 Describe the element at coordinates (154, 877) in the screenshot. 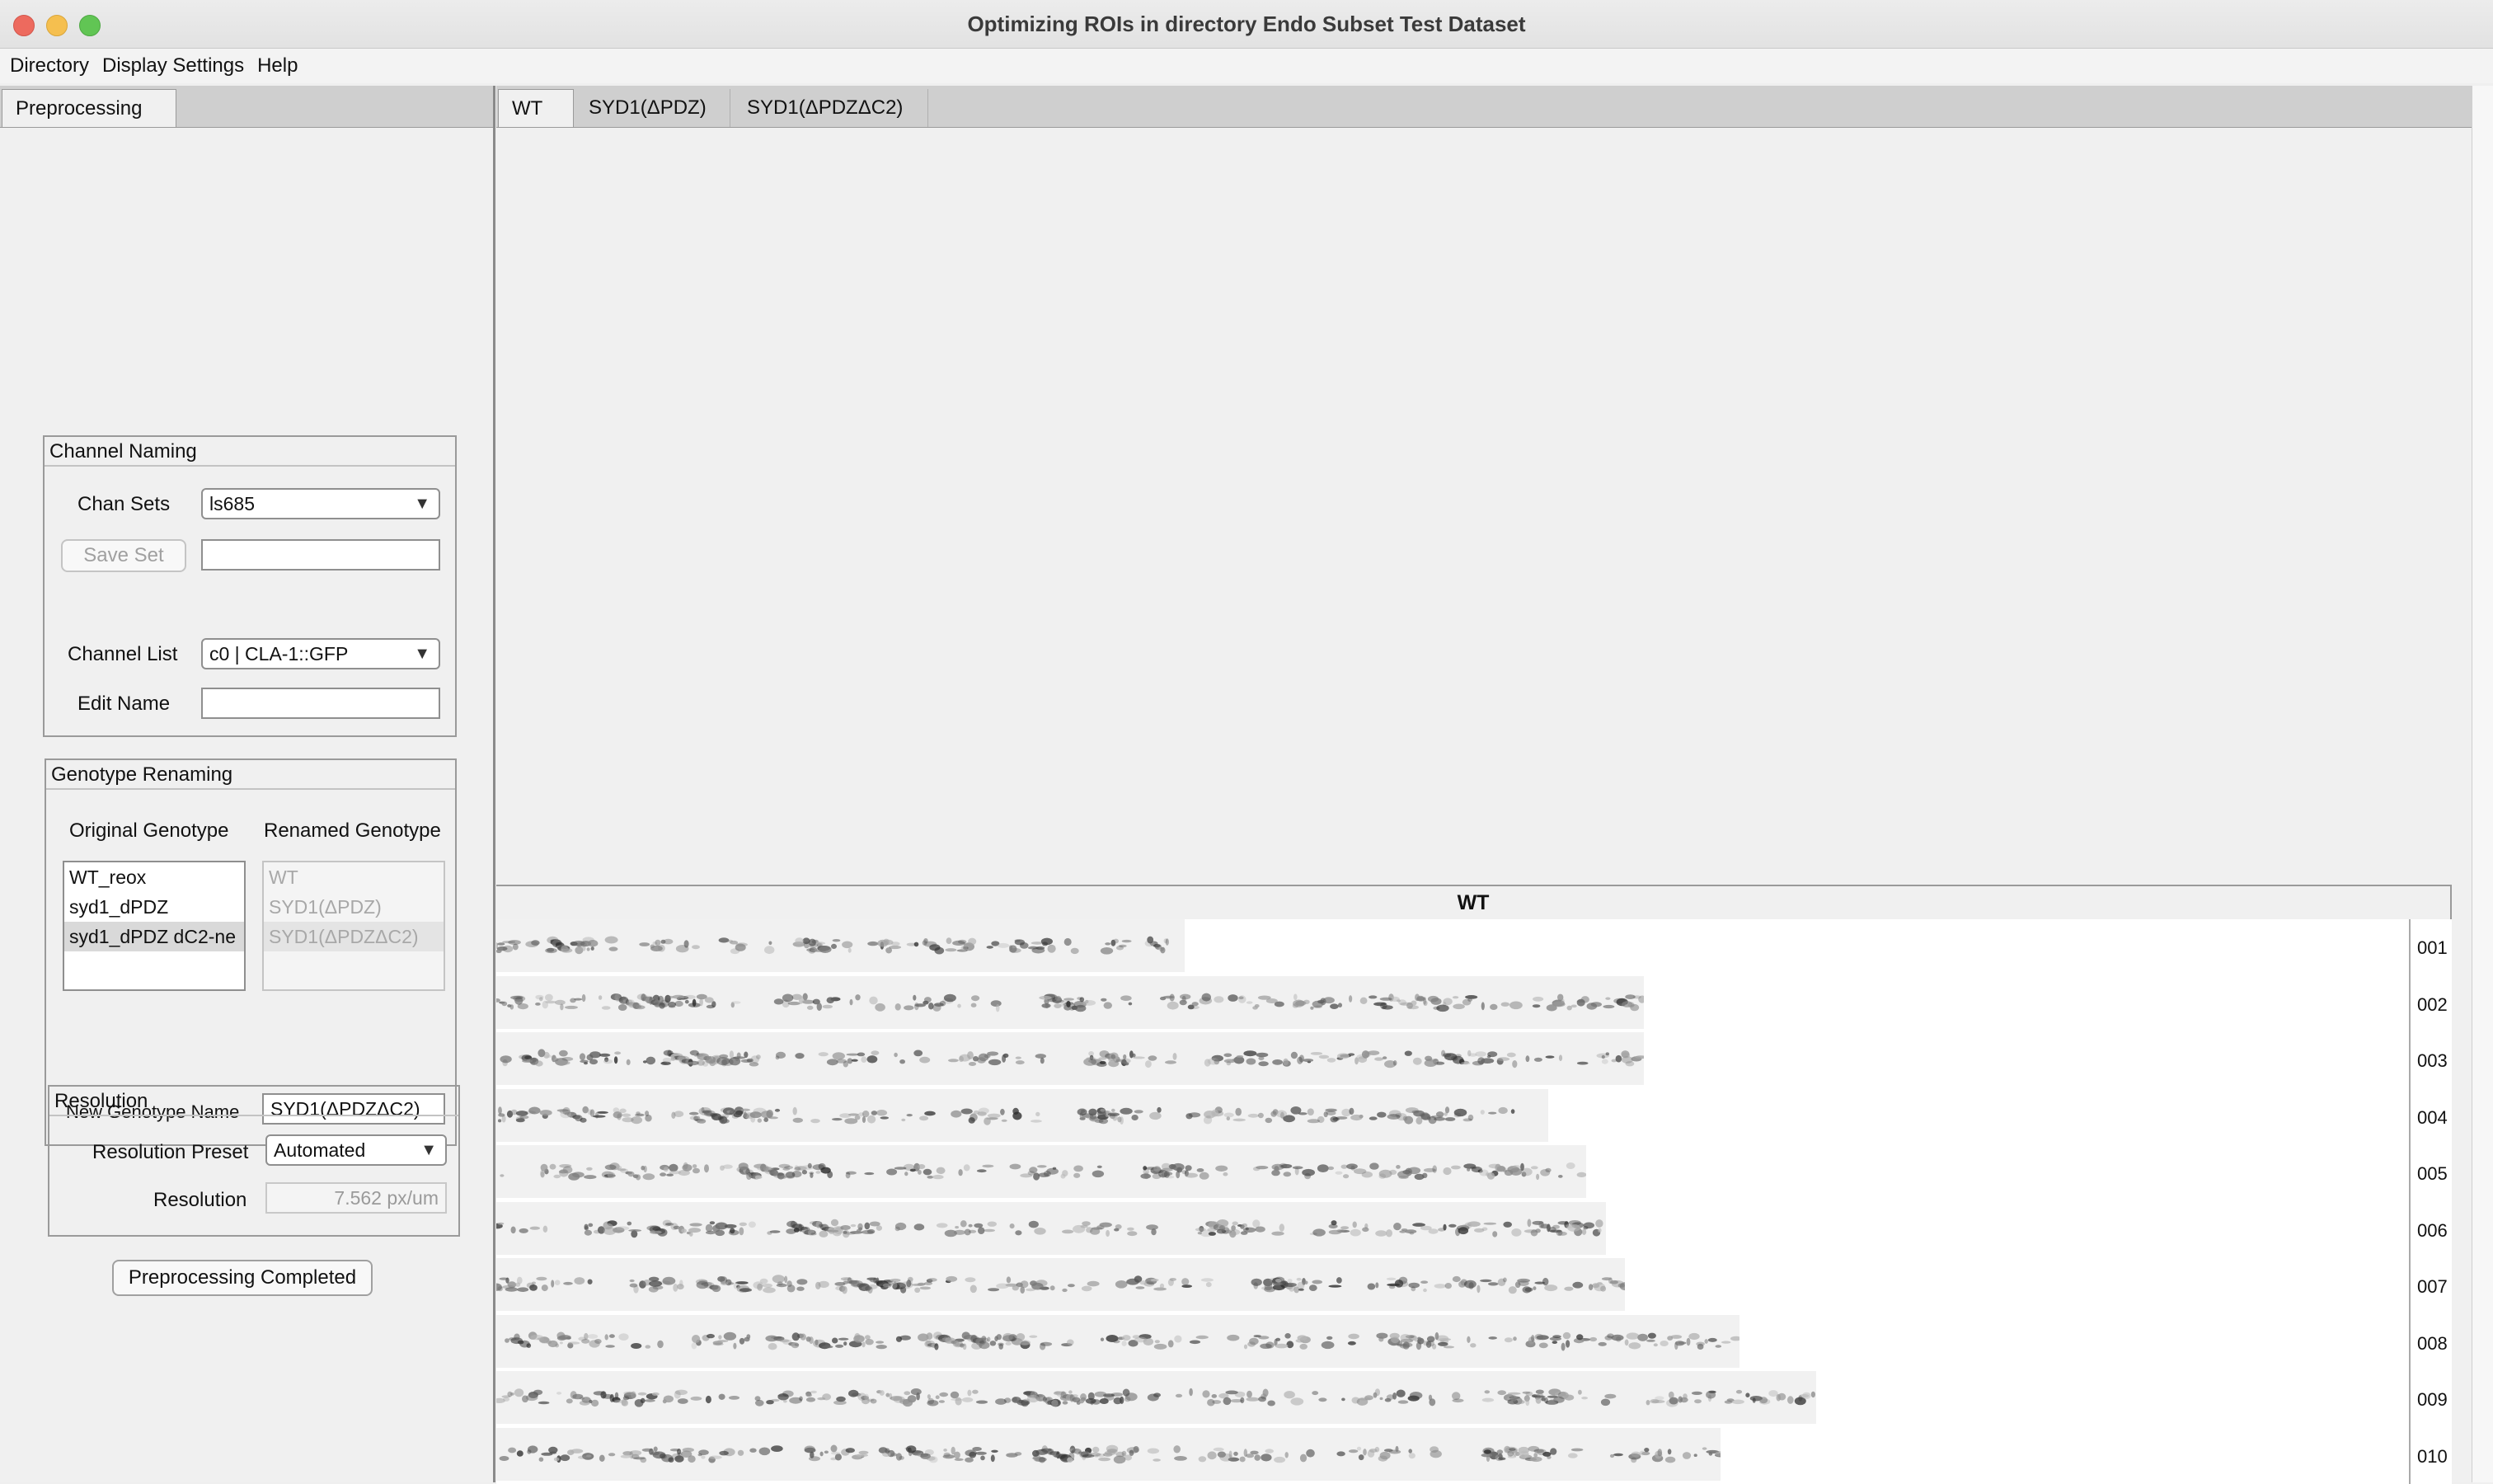

I see `list-item: WT_reox` at that location.